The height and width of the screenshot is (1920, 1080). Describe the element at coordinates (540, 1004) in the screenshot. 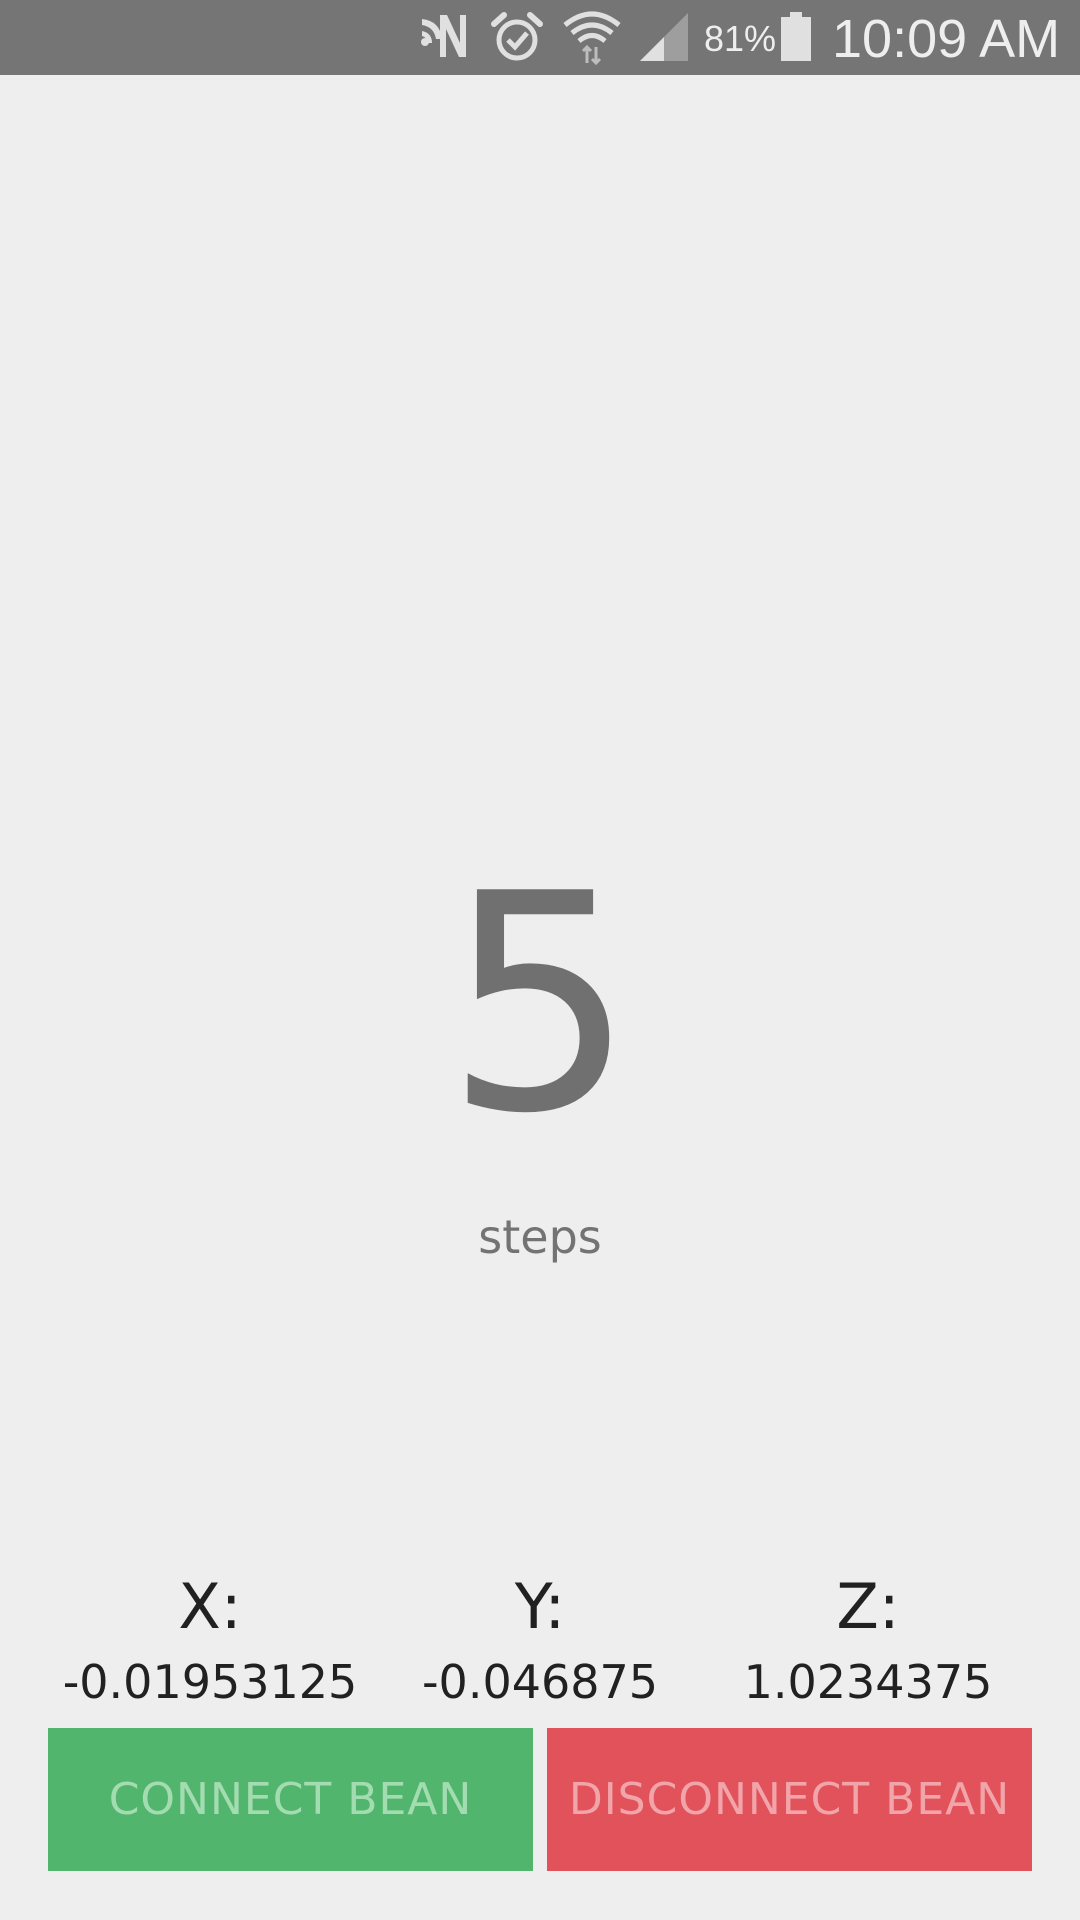

I see `step-count: 5` at that location.